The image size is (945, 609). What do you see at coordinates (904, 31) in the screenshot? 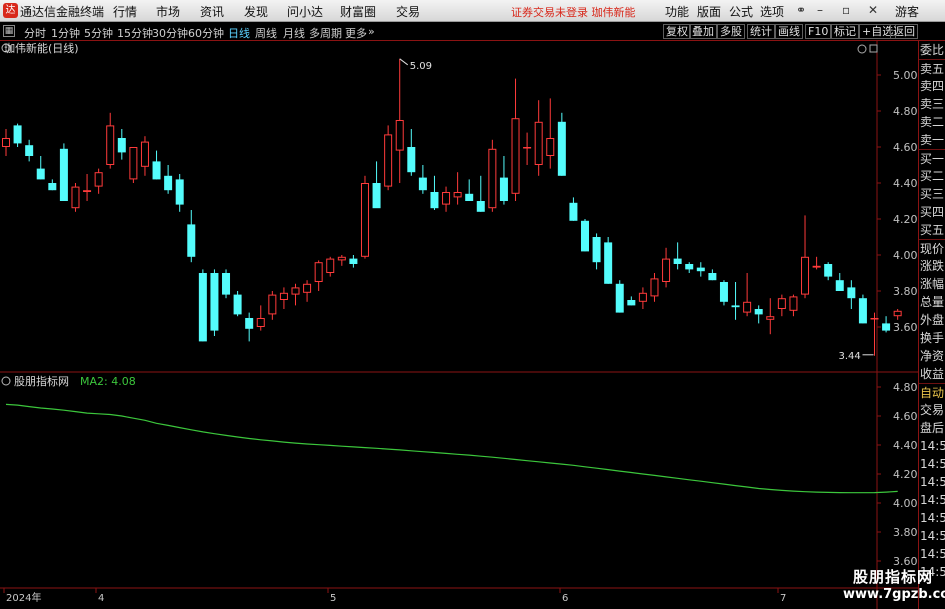
I see `toolbar-button: 返回` at bounding box center [904, 31].